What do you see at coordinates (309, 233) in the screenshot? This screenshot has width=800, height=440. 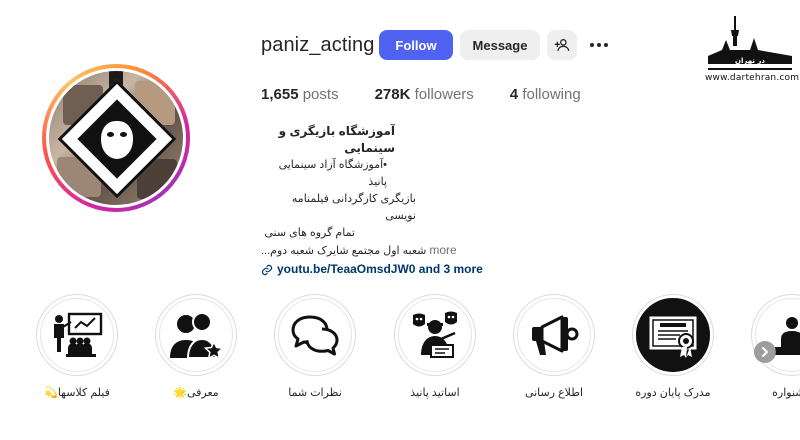 I see `bio-line: تمام گروه های سنی` at bounding box center [309, 233].